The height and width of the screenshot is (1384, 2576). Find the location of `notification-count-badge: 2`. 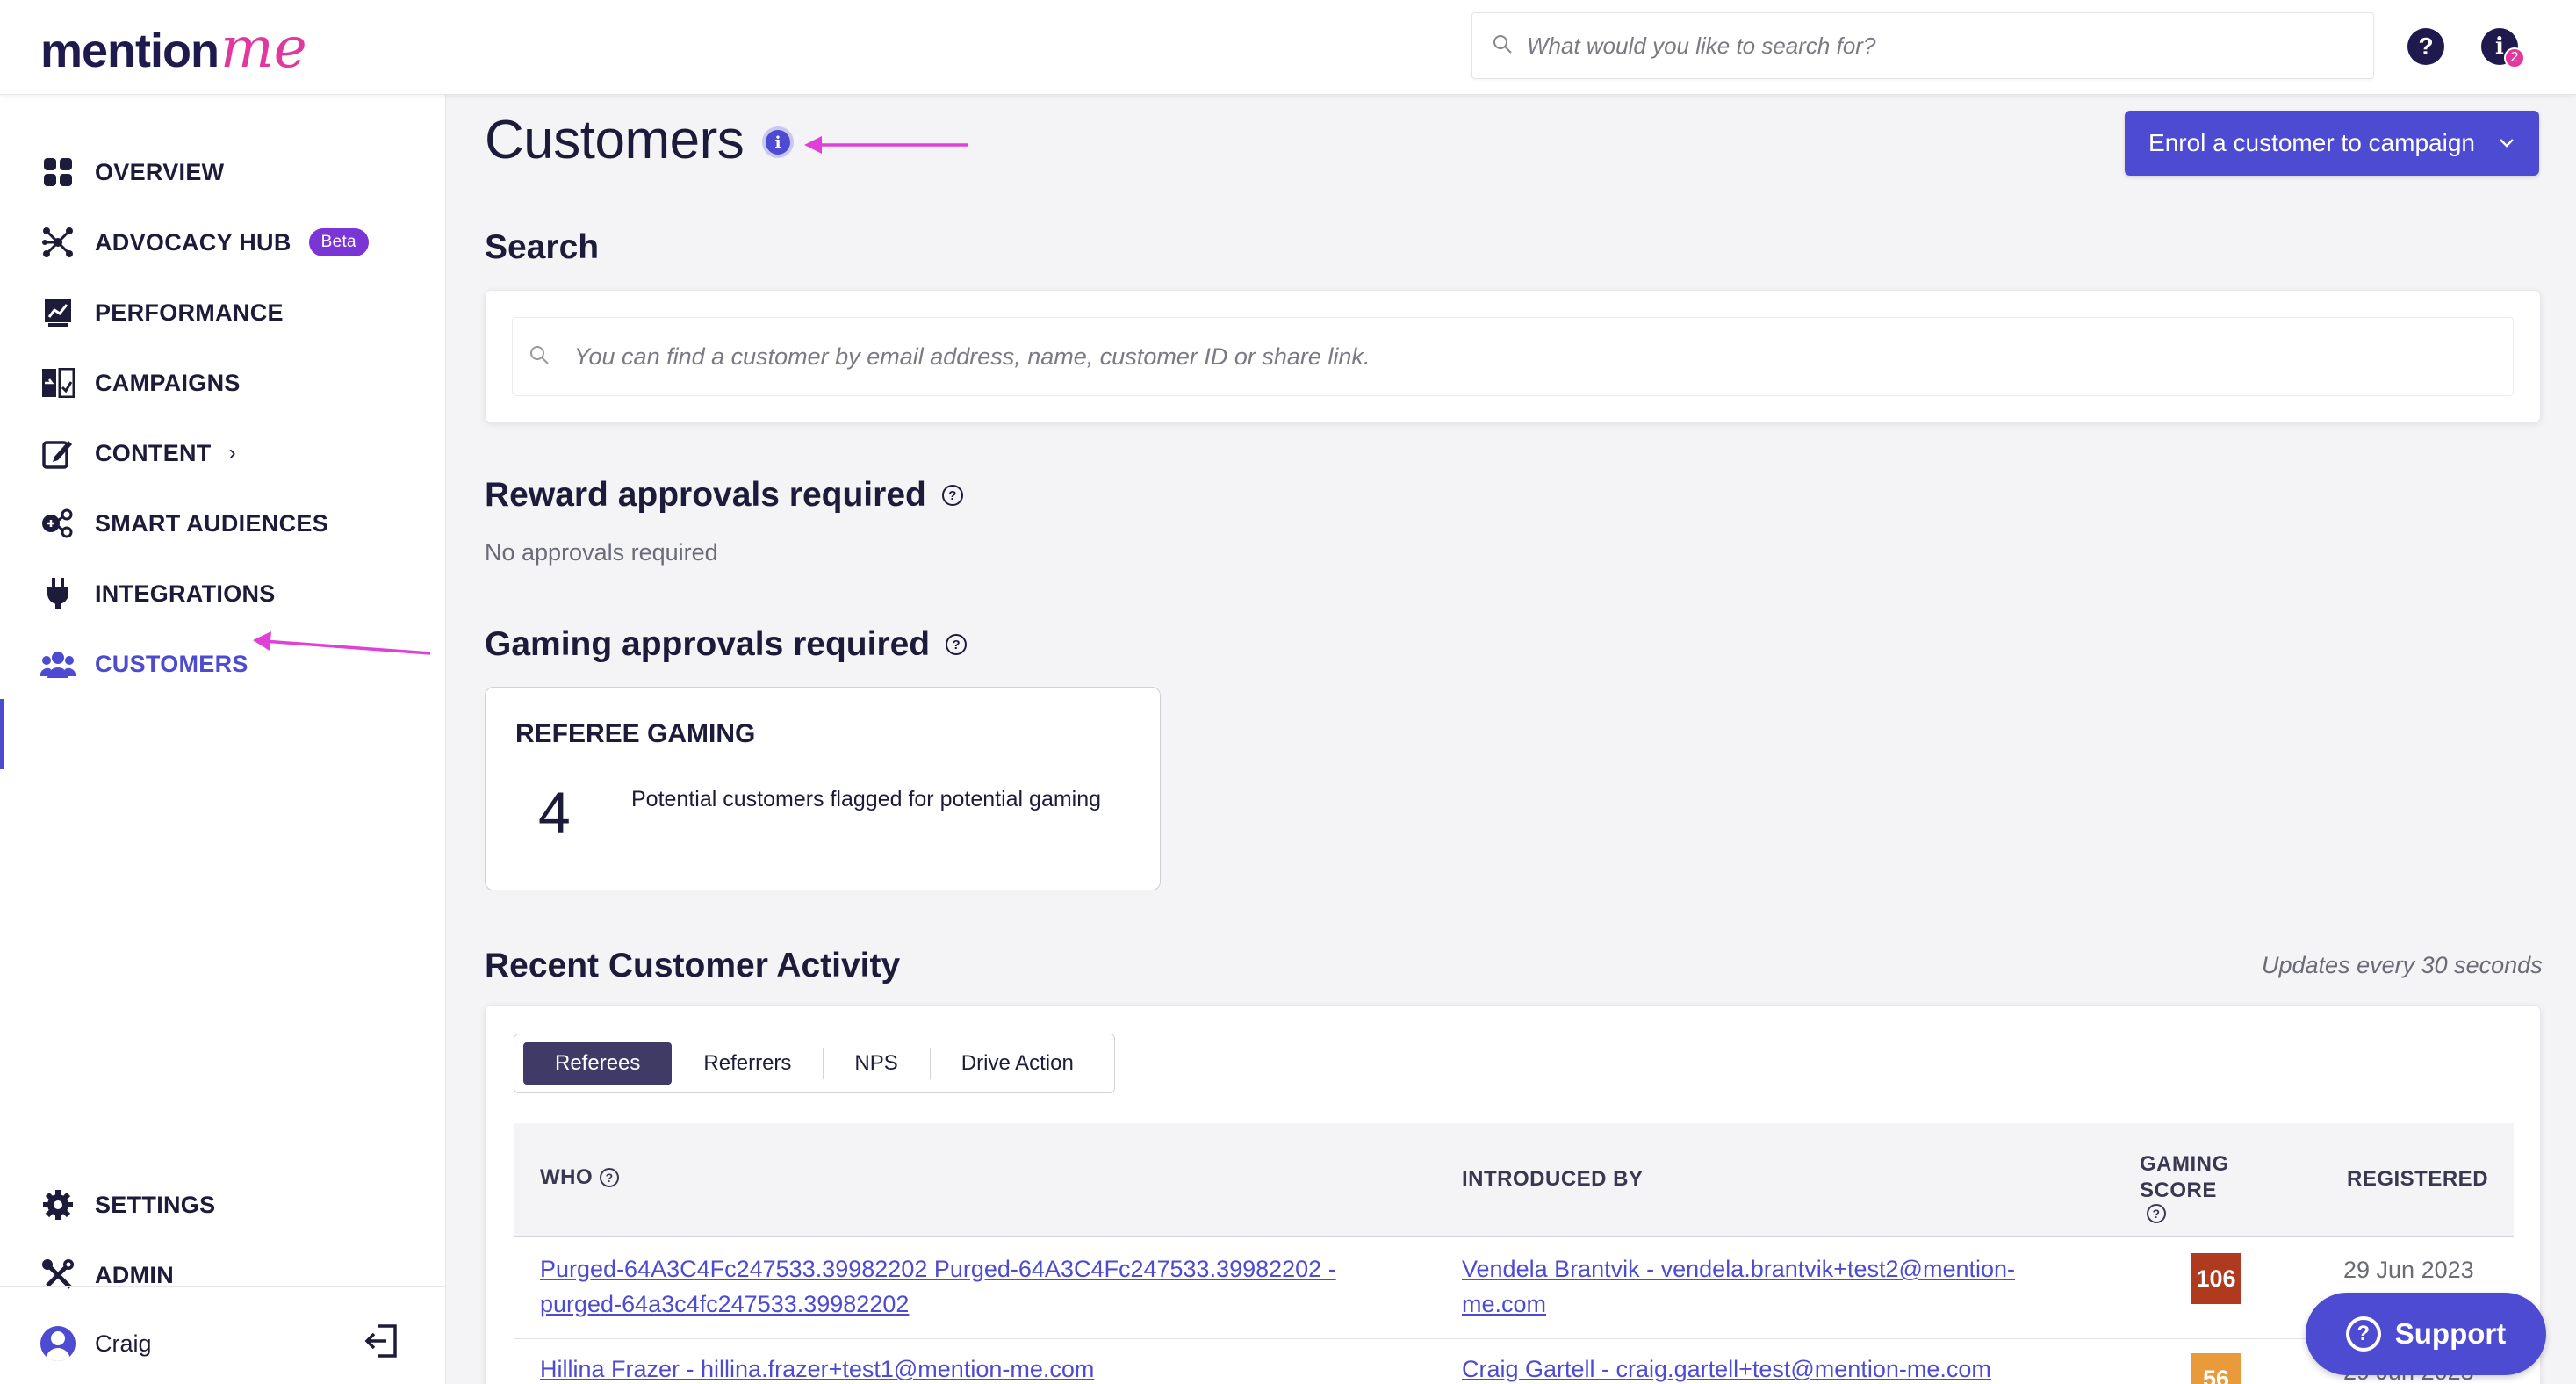

notification-count-badge: 2 is located at coordinates (2514, 57).